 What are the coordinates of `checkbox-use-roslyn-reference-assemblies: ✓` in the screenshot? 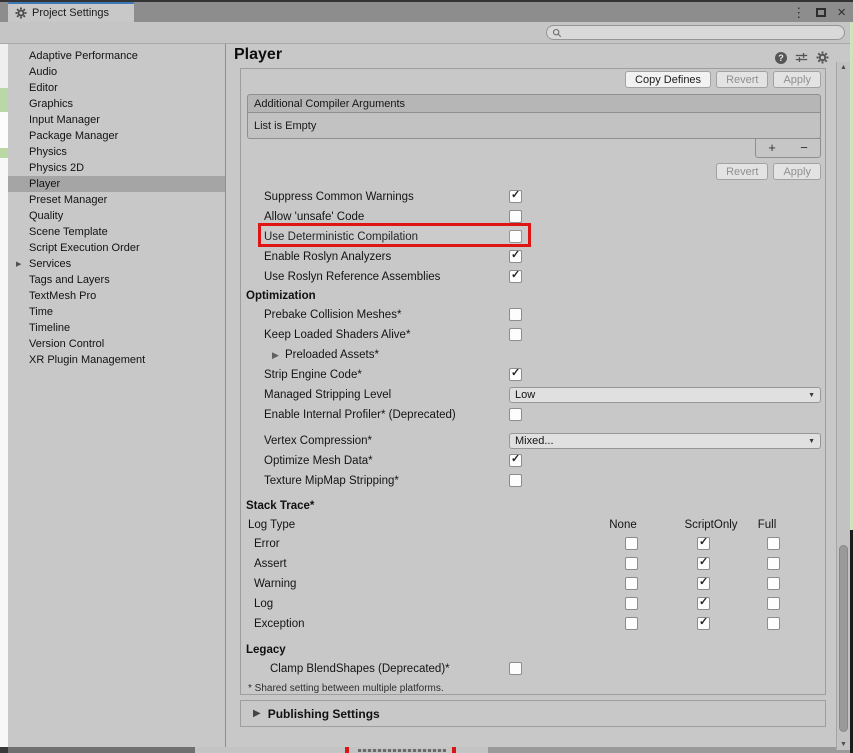 It's located at (515, 276).